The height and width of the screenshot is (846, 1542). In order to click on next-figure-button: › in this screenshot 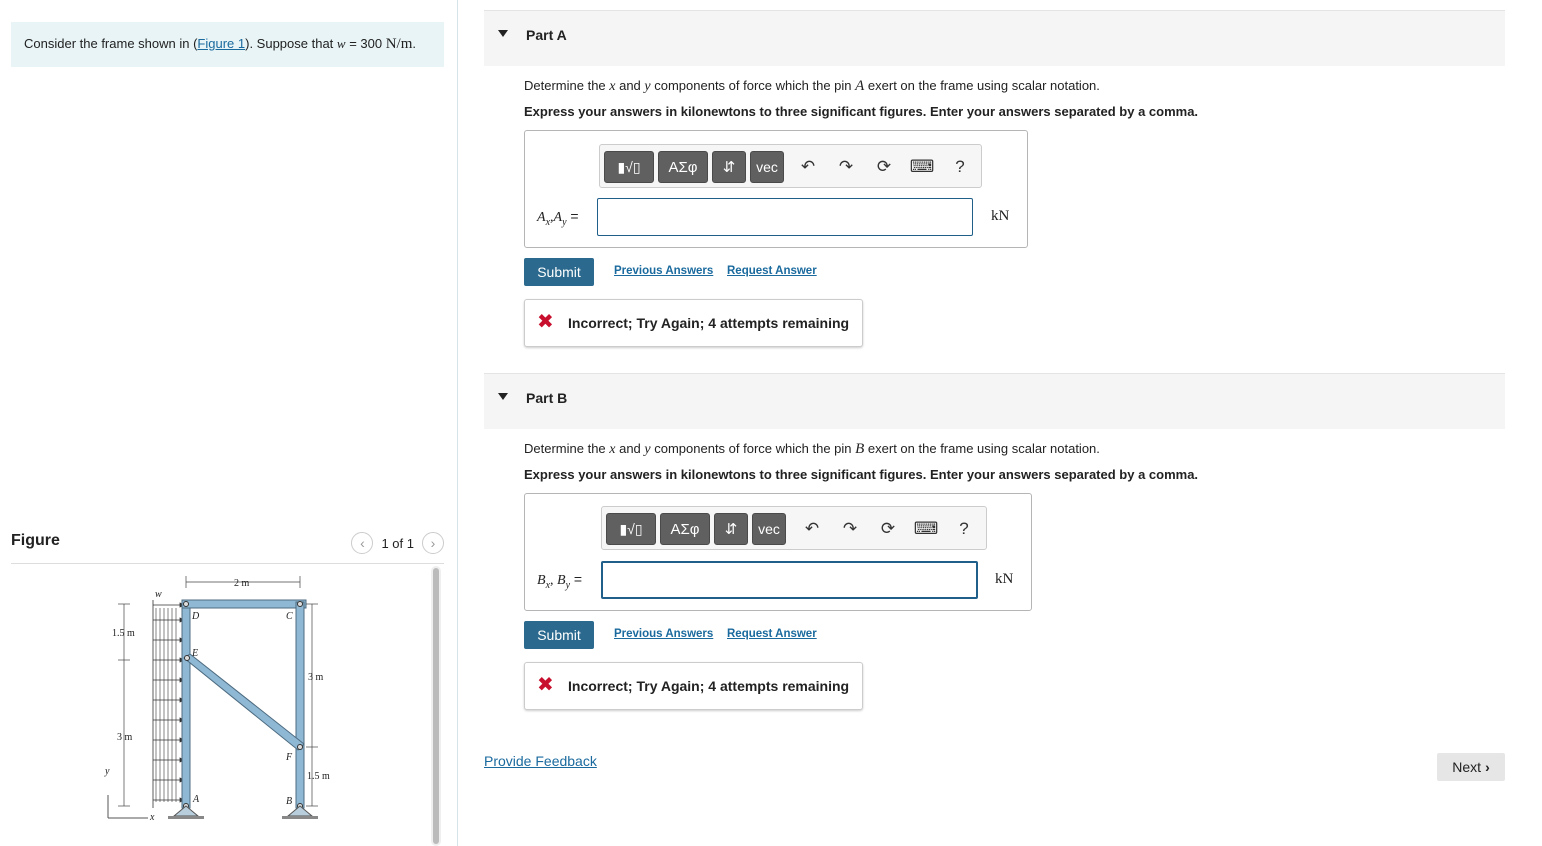, I will do `click(433, 543)`.